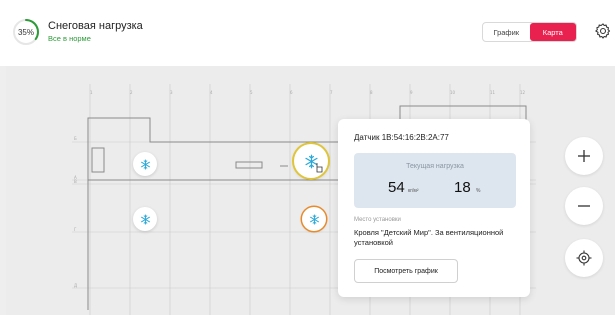  Describe the element at coordinates (552, 32) in the screenshot. I see `toggle-map-button: Карта` at that location.